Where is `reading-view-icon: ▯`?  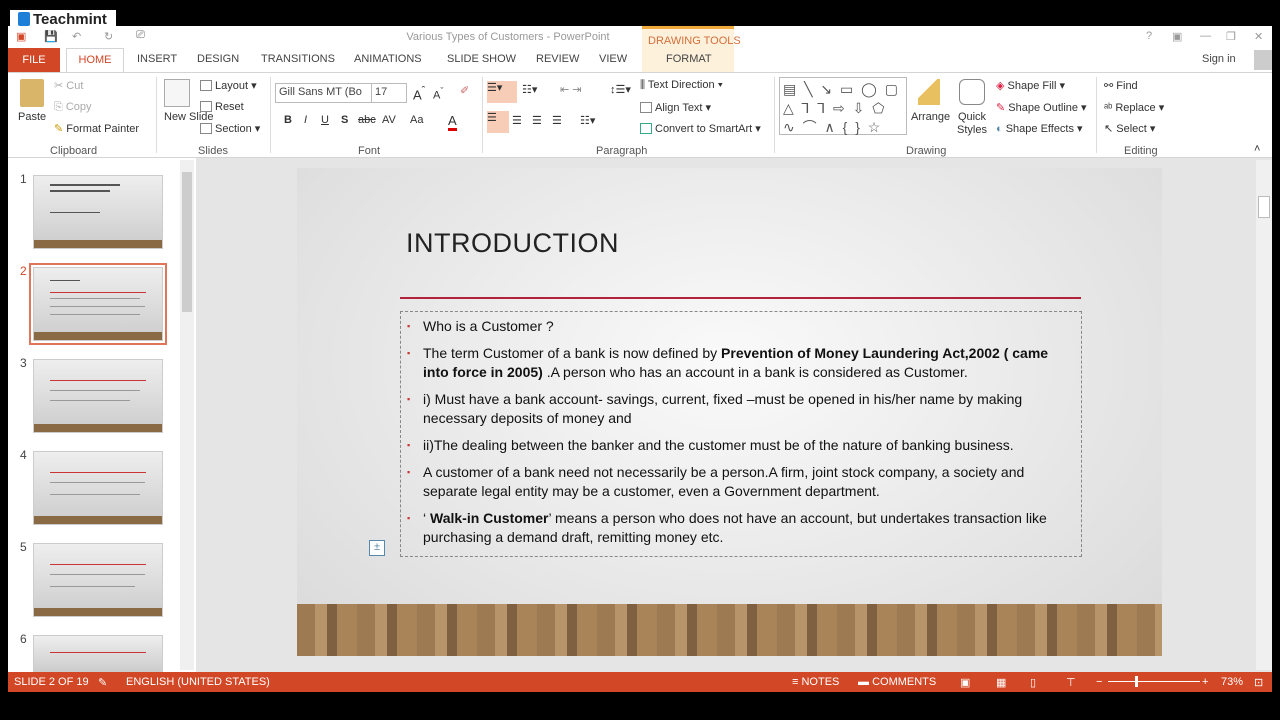 reading-view-icon: ▯ is located at coordinates (1033, 682).